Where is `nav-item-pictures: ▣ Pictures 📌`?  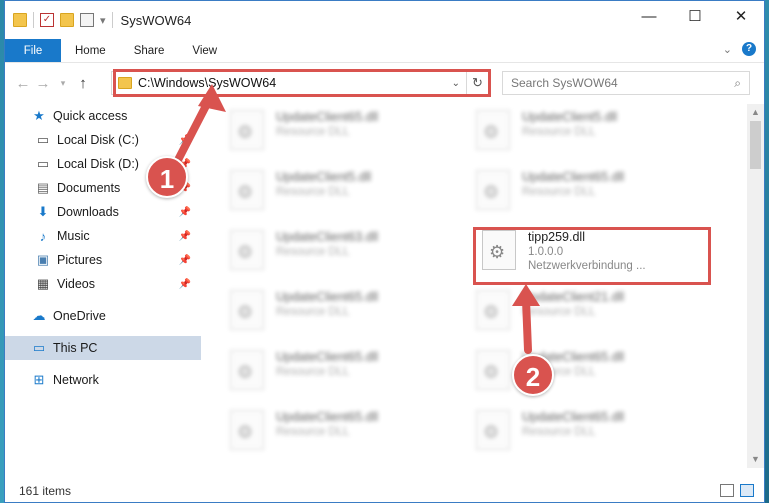
nav-item-pictures: ▣ Pictures 📌 is located at coordinates (103, 260).